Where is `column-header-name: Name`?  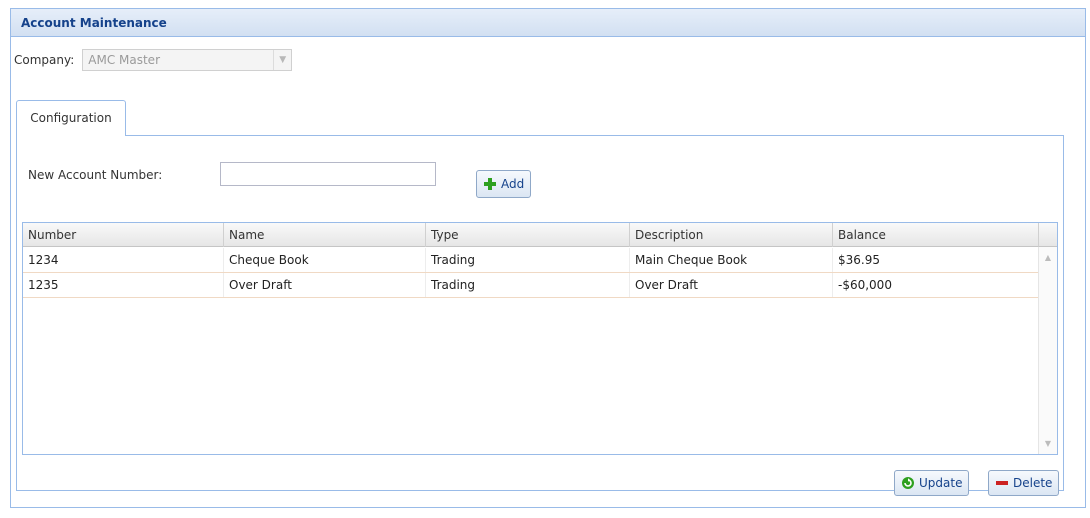 column-header-name: Name is located at coordinates (325, 235).